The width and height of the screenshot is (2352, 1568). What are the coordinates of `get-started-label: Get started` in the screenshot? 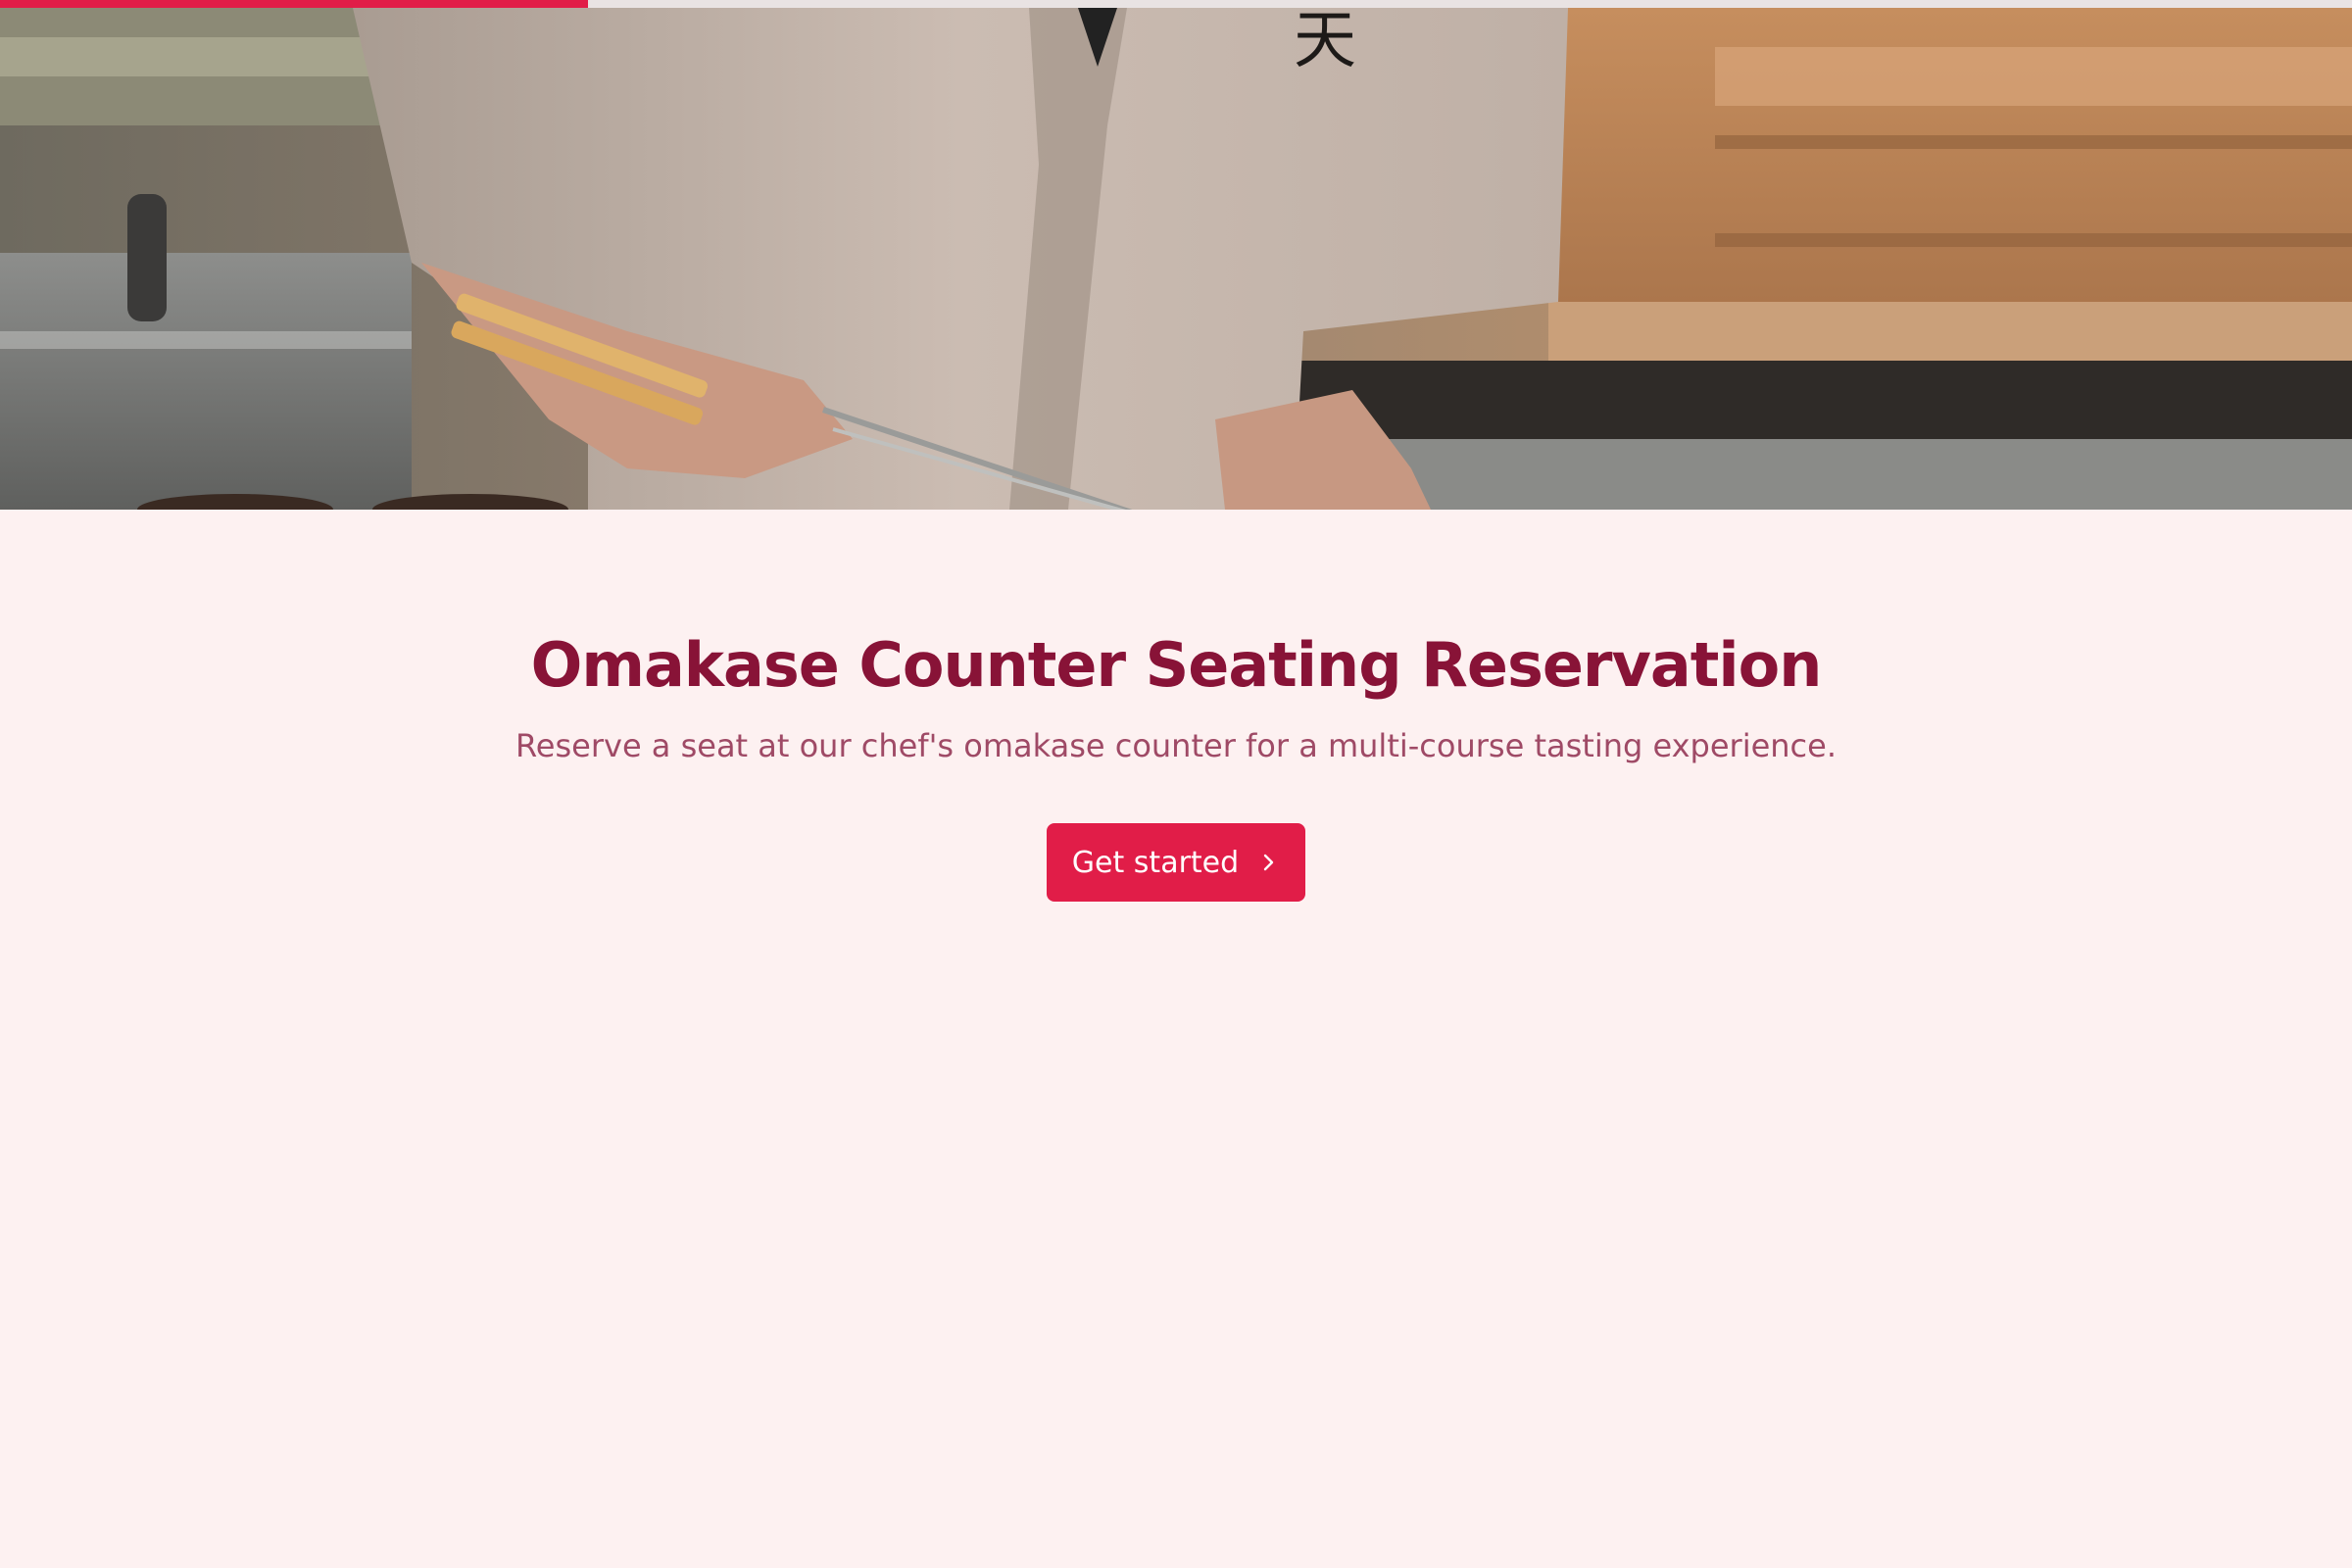 It's located at (1155, 862).